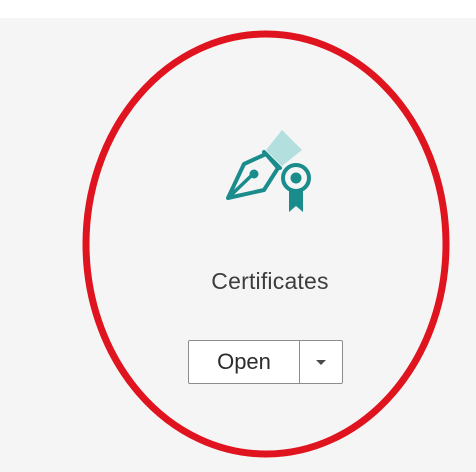 Image resolution: width=476 pixels, height=472 pixels. I want to click on tool-label: Certificates, so click(270, 281).